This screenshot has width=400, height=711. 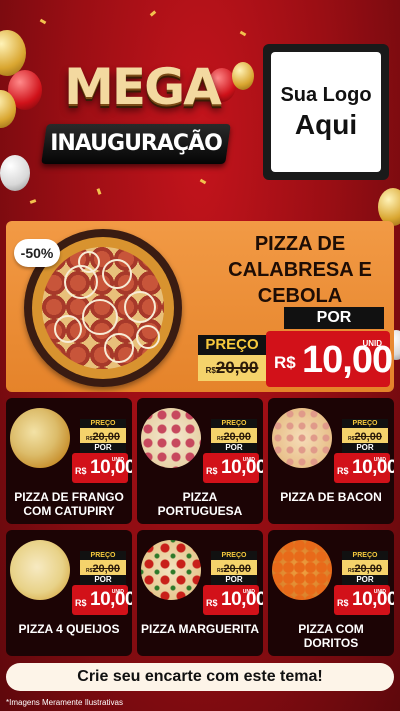 What do you see at coordinates (64, 702) in the screenshot?
I see `disclaimer: *Imagens Meramente Ilustrativas` at bounding box center [64, 702].